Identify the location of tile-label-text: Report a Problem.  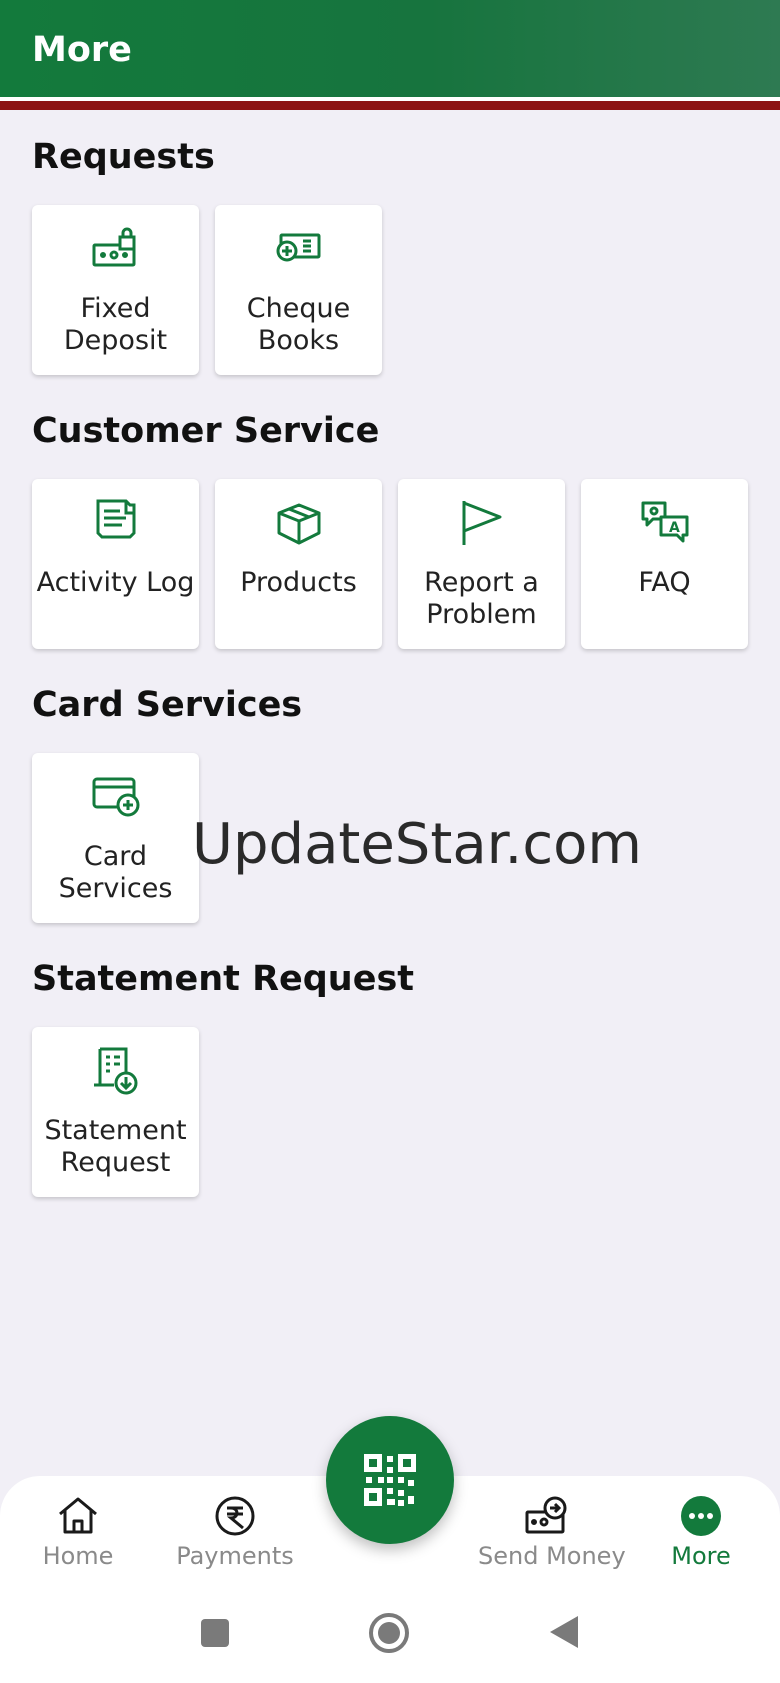
(481, 598).